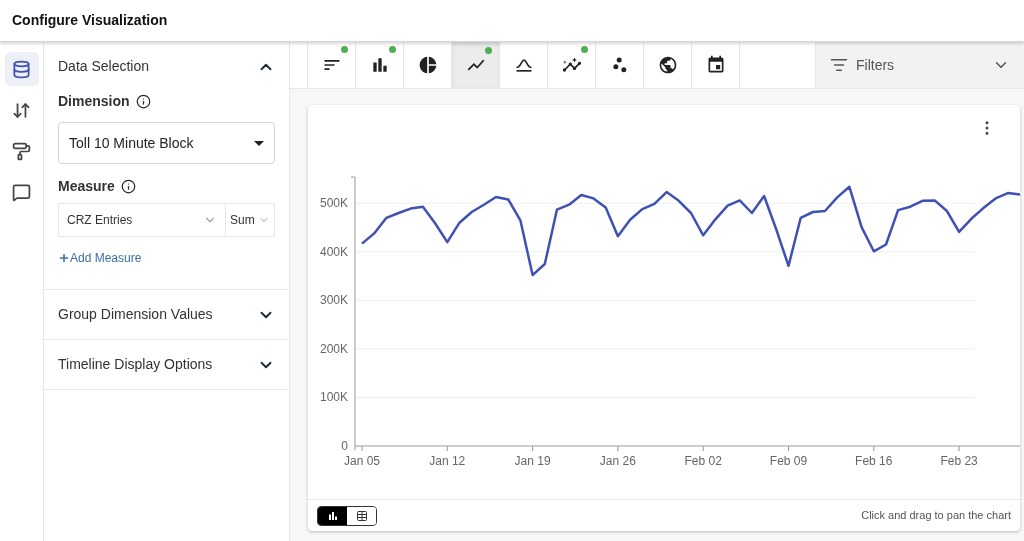  What do you see at coordinates (21, 192) in the screenshot?
I see `comment-edit-icon` at bounding box center [21, 192].